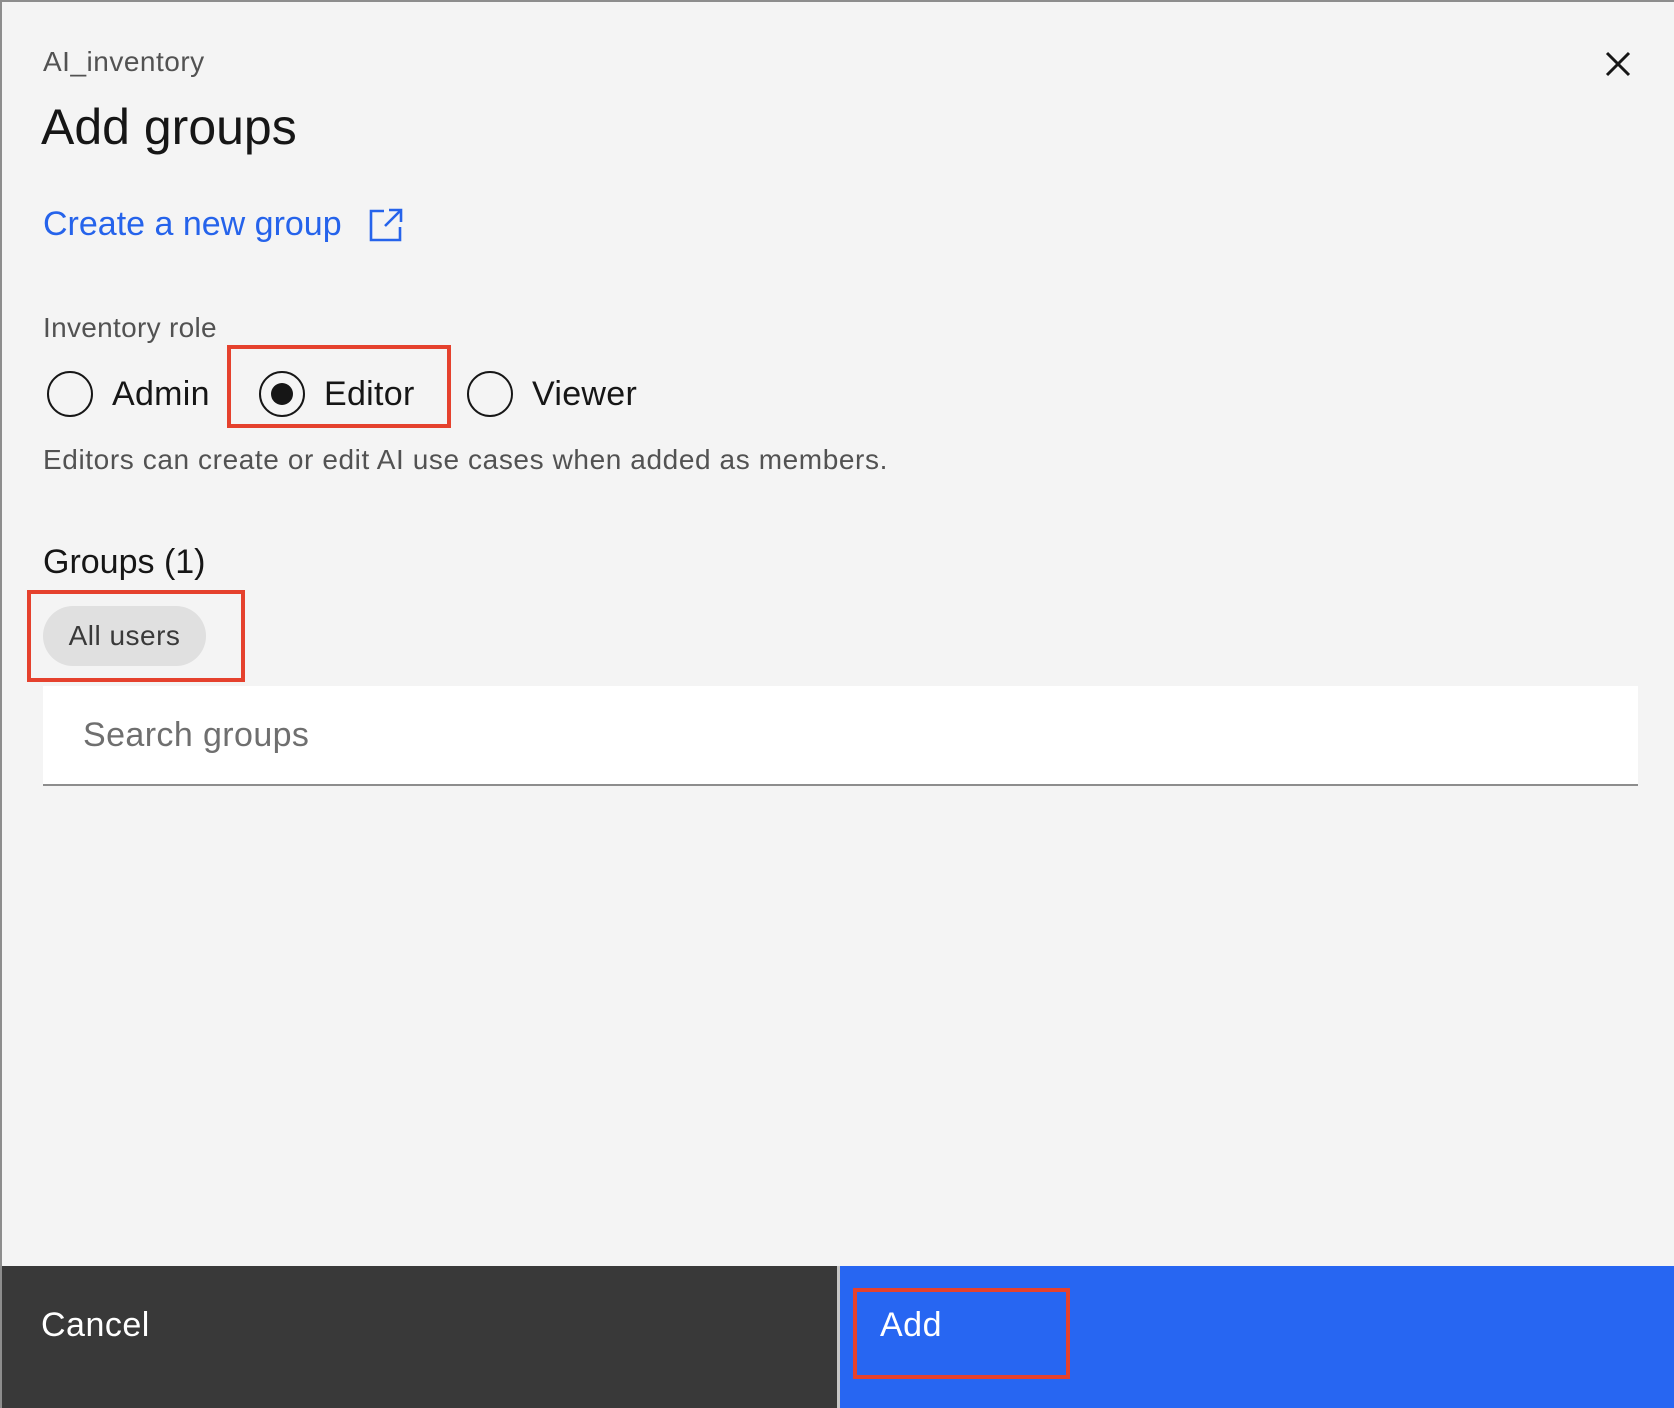  What do you see at coordinates (124, 562) in the screenshot?
I see `groups-heading: Groups (1)` at bounding box center [124, 562].